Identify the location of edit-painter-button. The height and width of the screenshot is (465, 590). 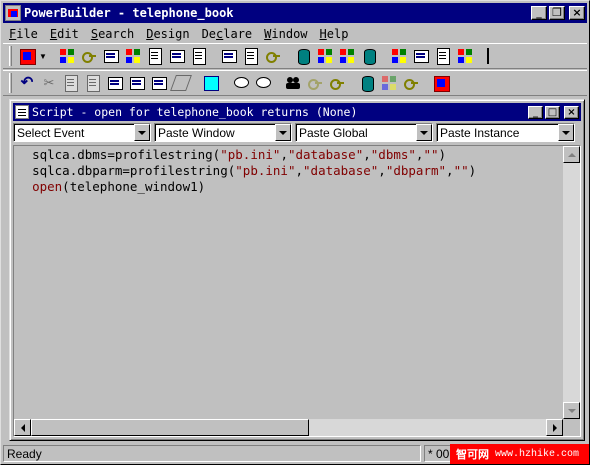
(443, 56).